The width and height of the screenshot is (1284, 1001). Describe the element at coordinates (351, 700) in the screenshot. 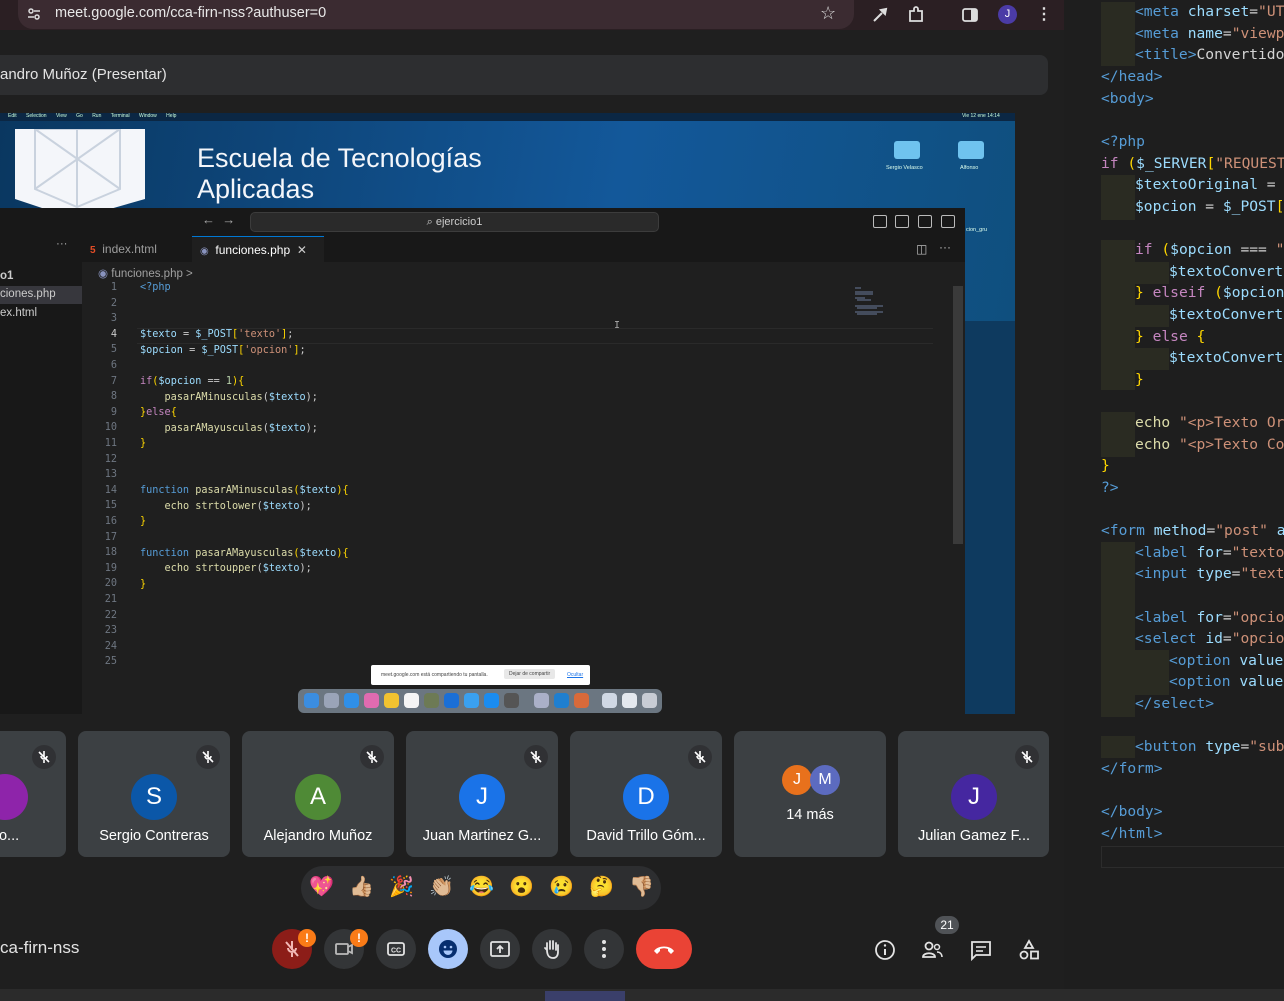

I see `safari-icon` at that location.